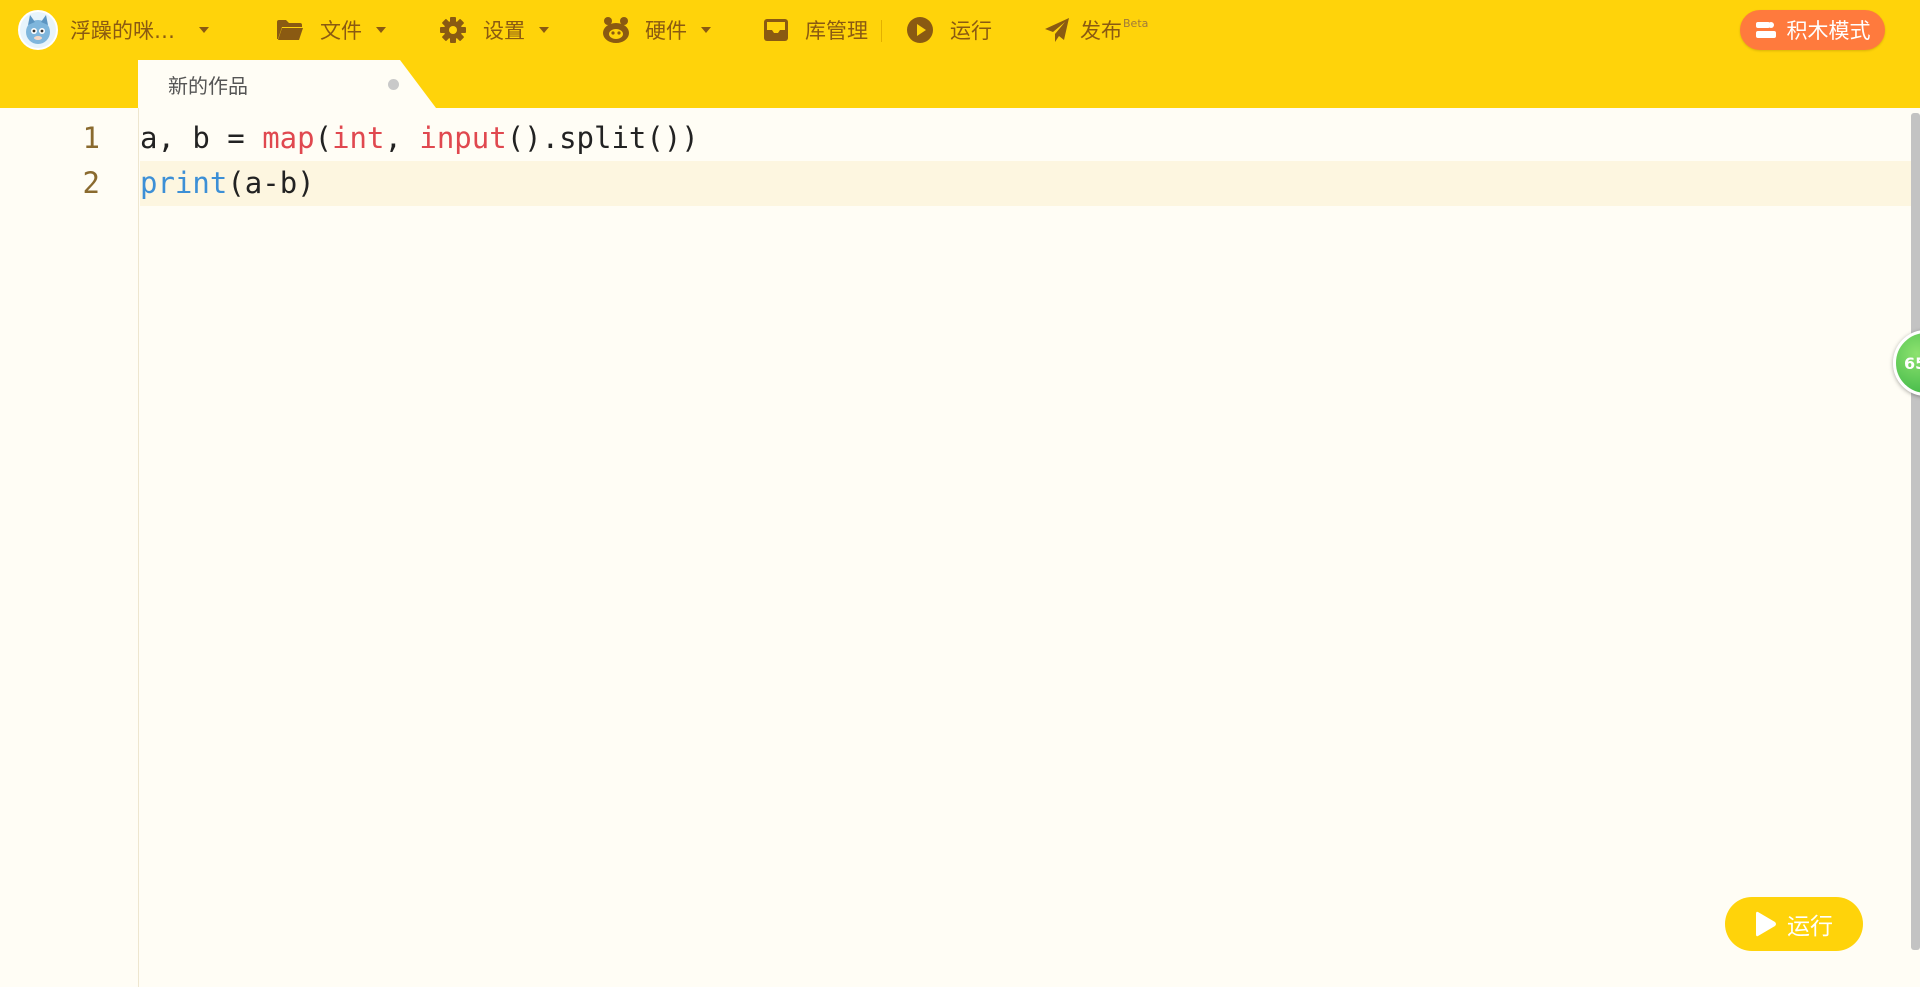 The width and height of the screenshot is (1920, 987). What do you see at coordinates (91, 138) in the screenshot?
I see `line-number: 1` at bounding box center [91, 138].